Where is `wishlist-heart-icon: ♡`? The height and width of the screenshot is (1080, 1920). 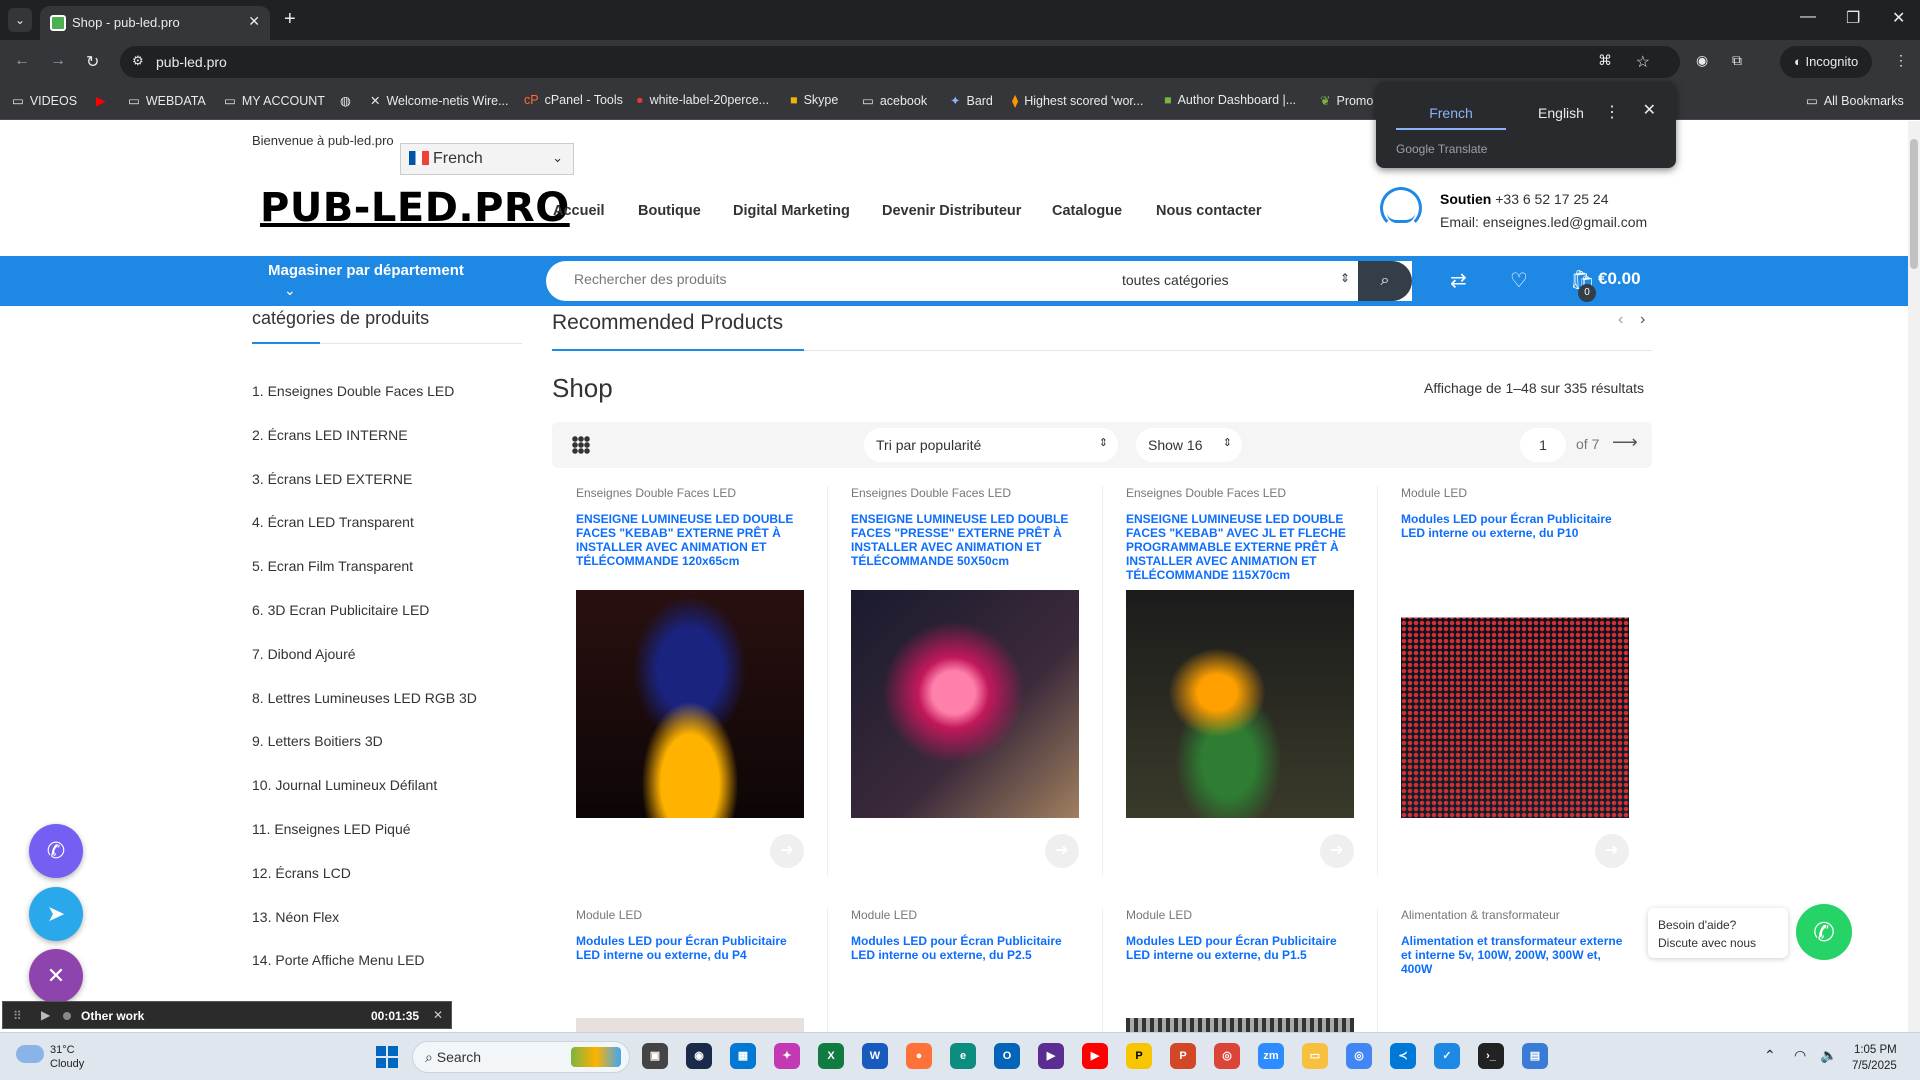 wishlist-heart-icon: ♡ is located at coordinates (1519, 280).